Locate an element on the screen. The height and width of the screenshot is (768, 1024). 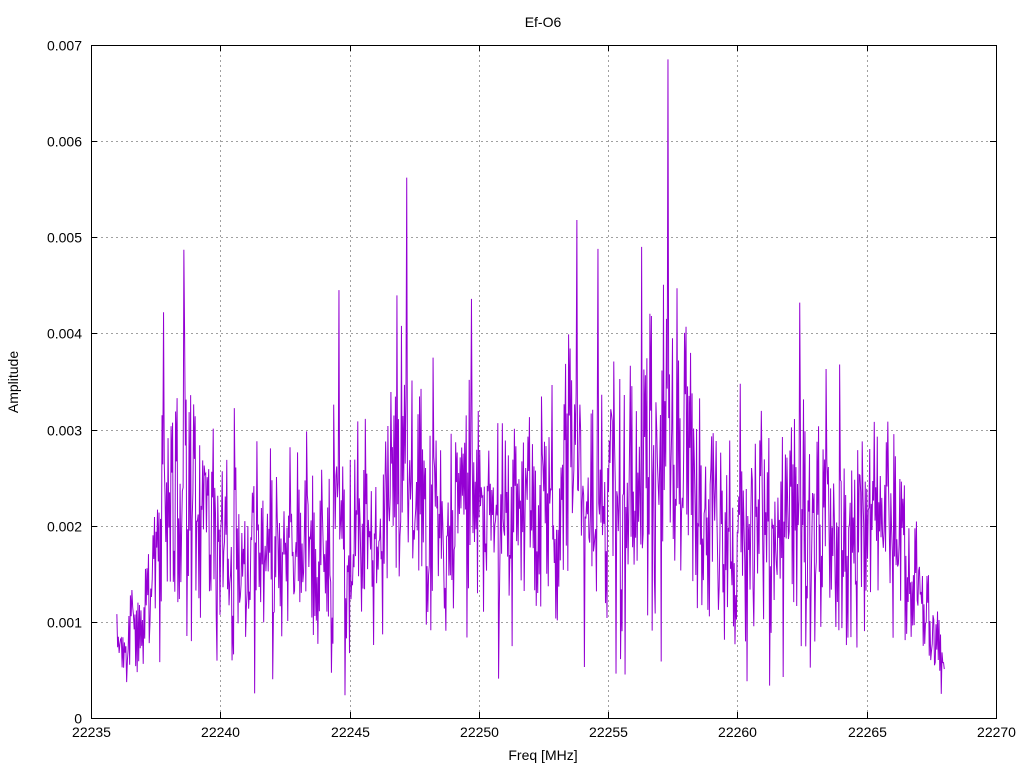
y-tick-label: 0.003 is located at coordinates (64, 431).